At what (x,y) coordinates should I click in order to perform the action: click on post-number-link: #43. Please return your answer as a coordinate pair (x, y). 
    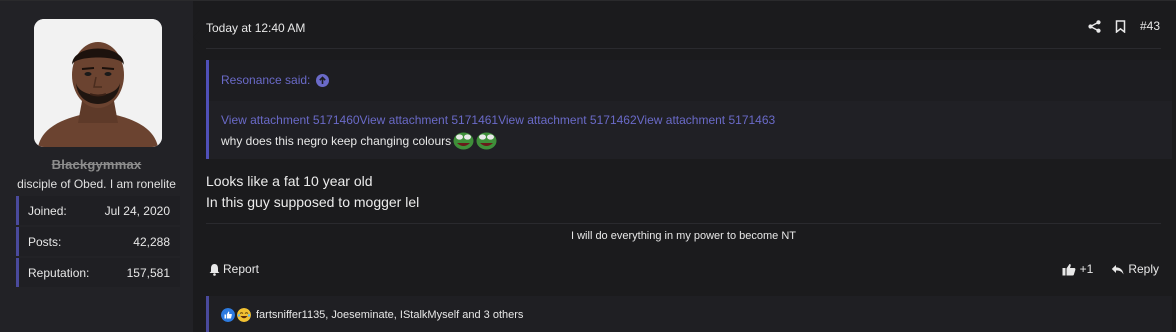
    Looking at the image, I should click on (1150, 26).